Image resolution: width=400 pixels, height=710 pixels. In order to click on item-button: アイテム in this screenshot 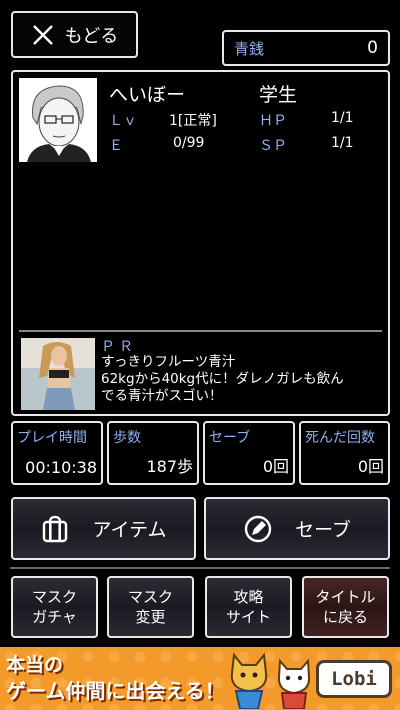, I will do `click(103, 528)`.